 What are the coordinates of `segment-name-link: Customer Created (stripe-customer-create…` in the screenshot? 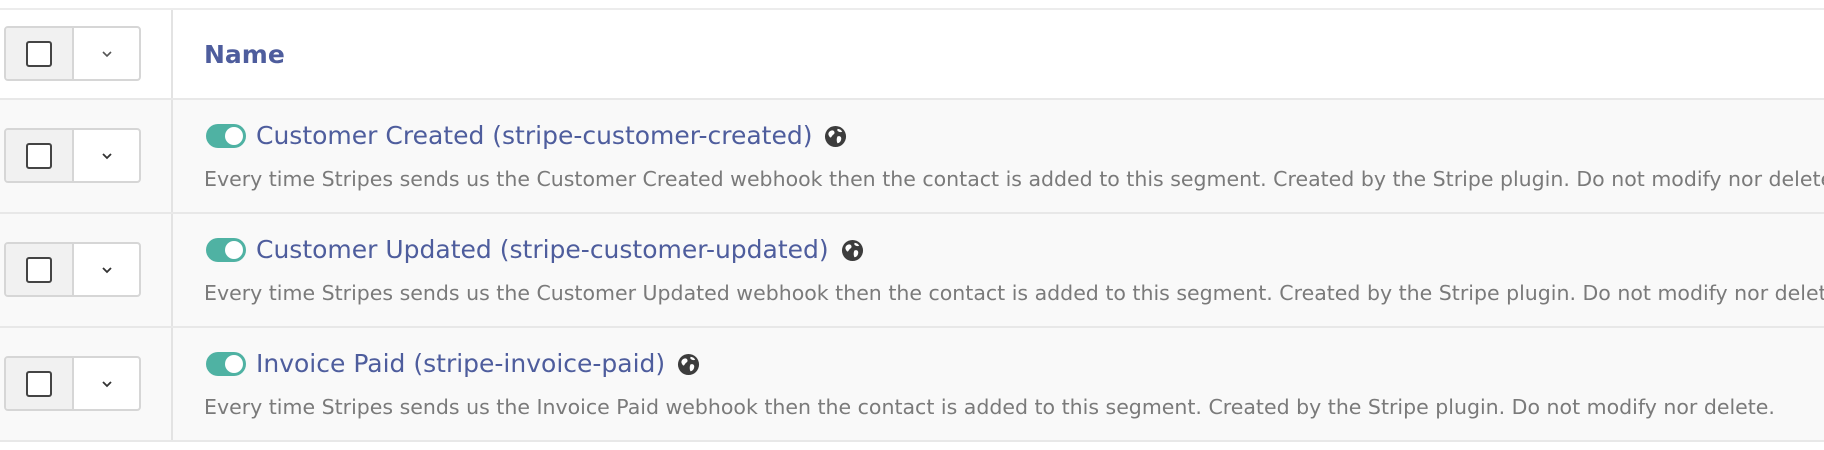 It's located at (534, 136).